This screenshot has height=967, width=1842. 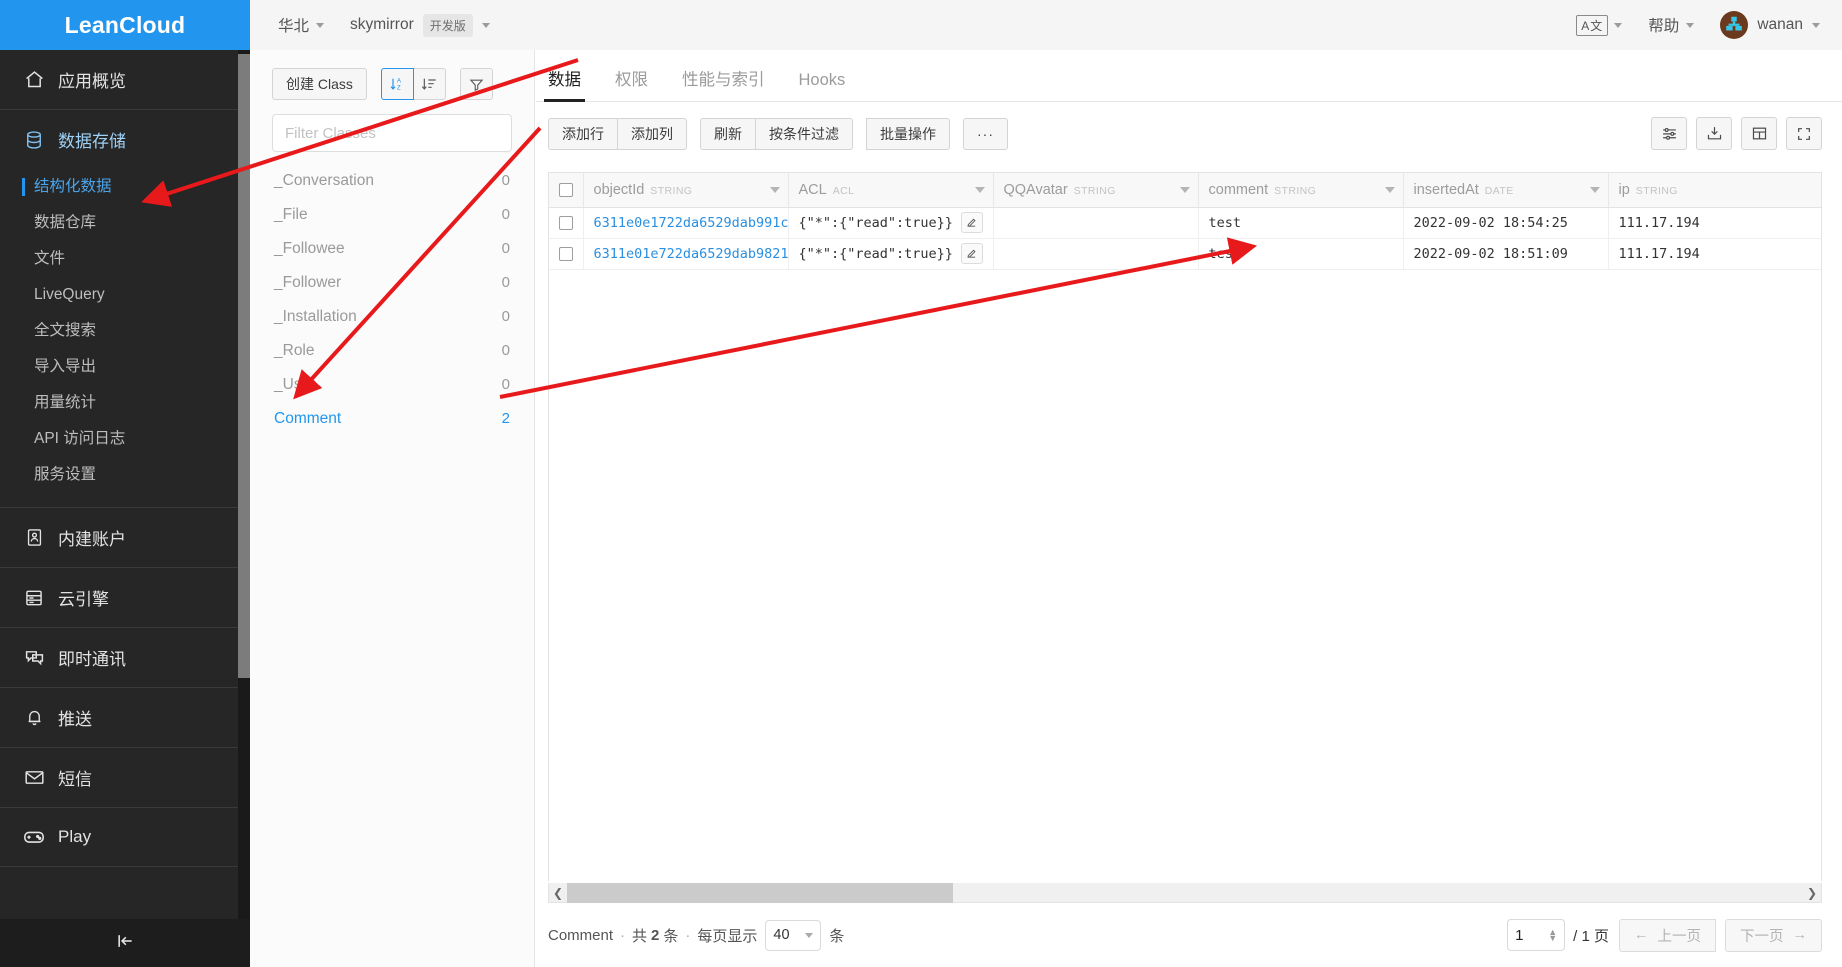 I want to click on tab-performance-index: 性能与索引, so click(x=723, y=83).